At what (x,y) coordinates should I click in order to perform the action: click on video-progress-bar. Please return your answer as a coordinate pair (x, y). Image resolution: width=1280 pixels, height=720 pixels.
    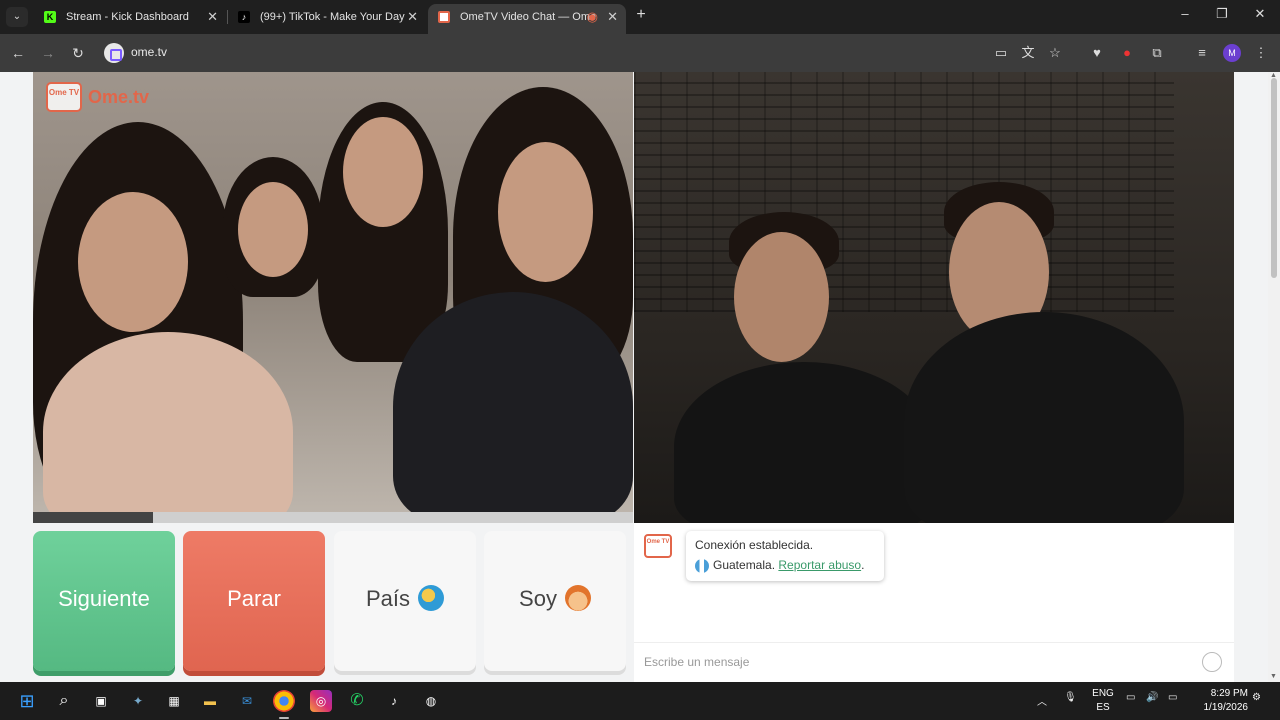
    Looking at the image, I should click on (333, 517).